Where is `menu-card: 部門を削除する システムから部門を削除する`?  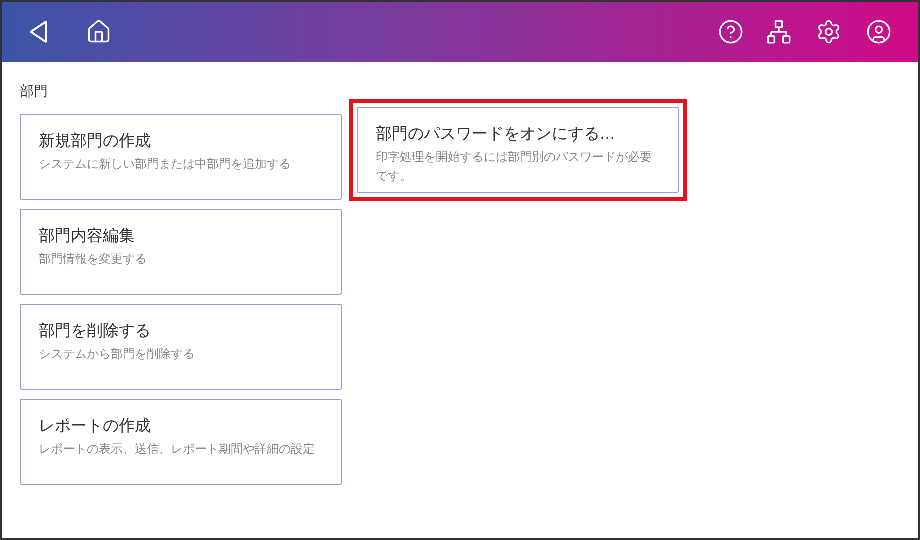 menu-card: 部門を削除する システムから部門を削除する is located at coordinates (181, 347).